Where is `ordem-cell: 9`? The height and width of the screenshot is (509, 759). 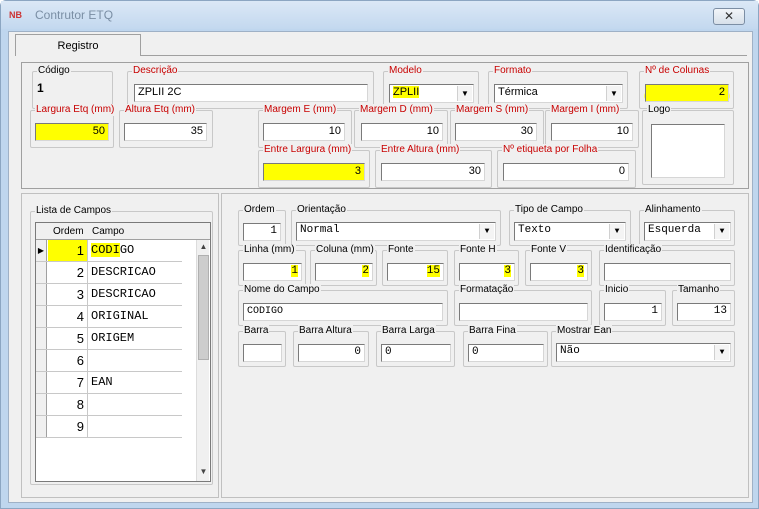
ordem-cell: 9 is located at coordinates (68, 426).